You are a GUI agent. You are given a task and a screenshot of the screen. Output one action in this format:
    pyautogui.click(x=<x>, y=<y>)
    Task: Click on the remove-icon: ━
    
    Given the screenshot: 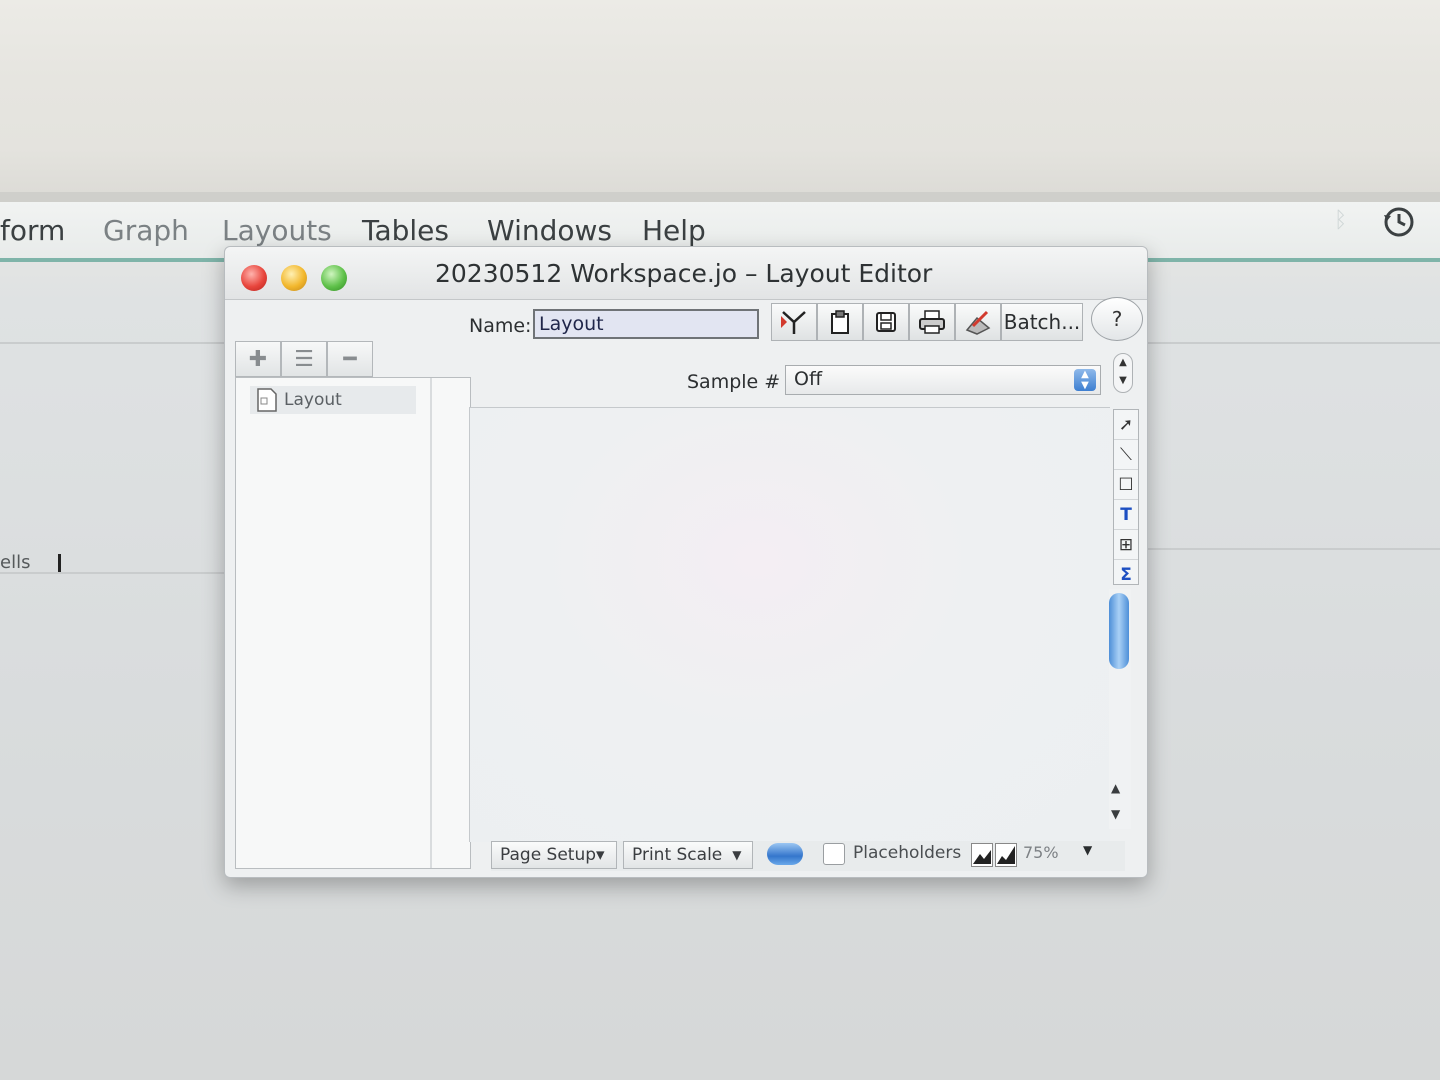 What is the action you would take?
    pyautogui.click(x=350, y=359)
    